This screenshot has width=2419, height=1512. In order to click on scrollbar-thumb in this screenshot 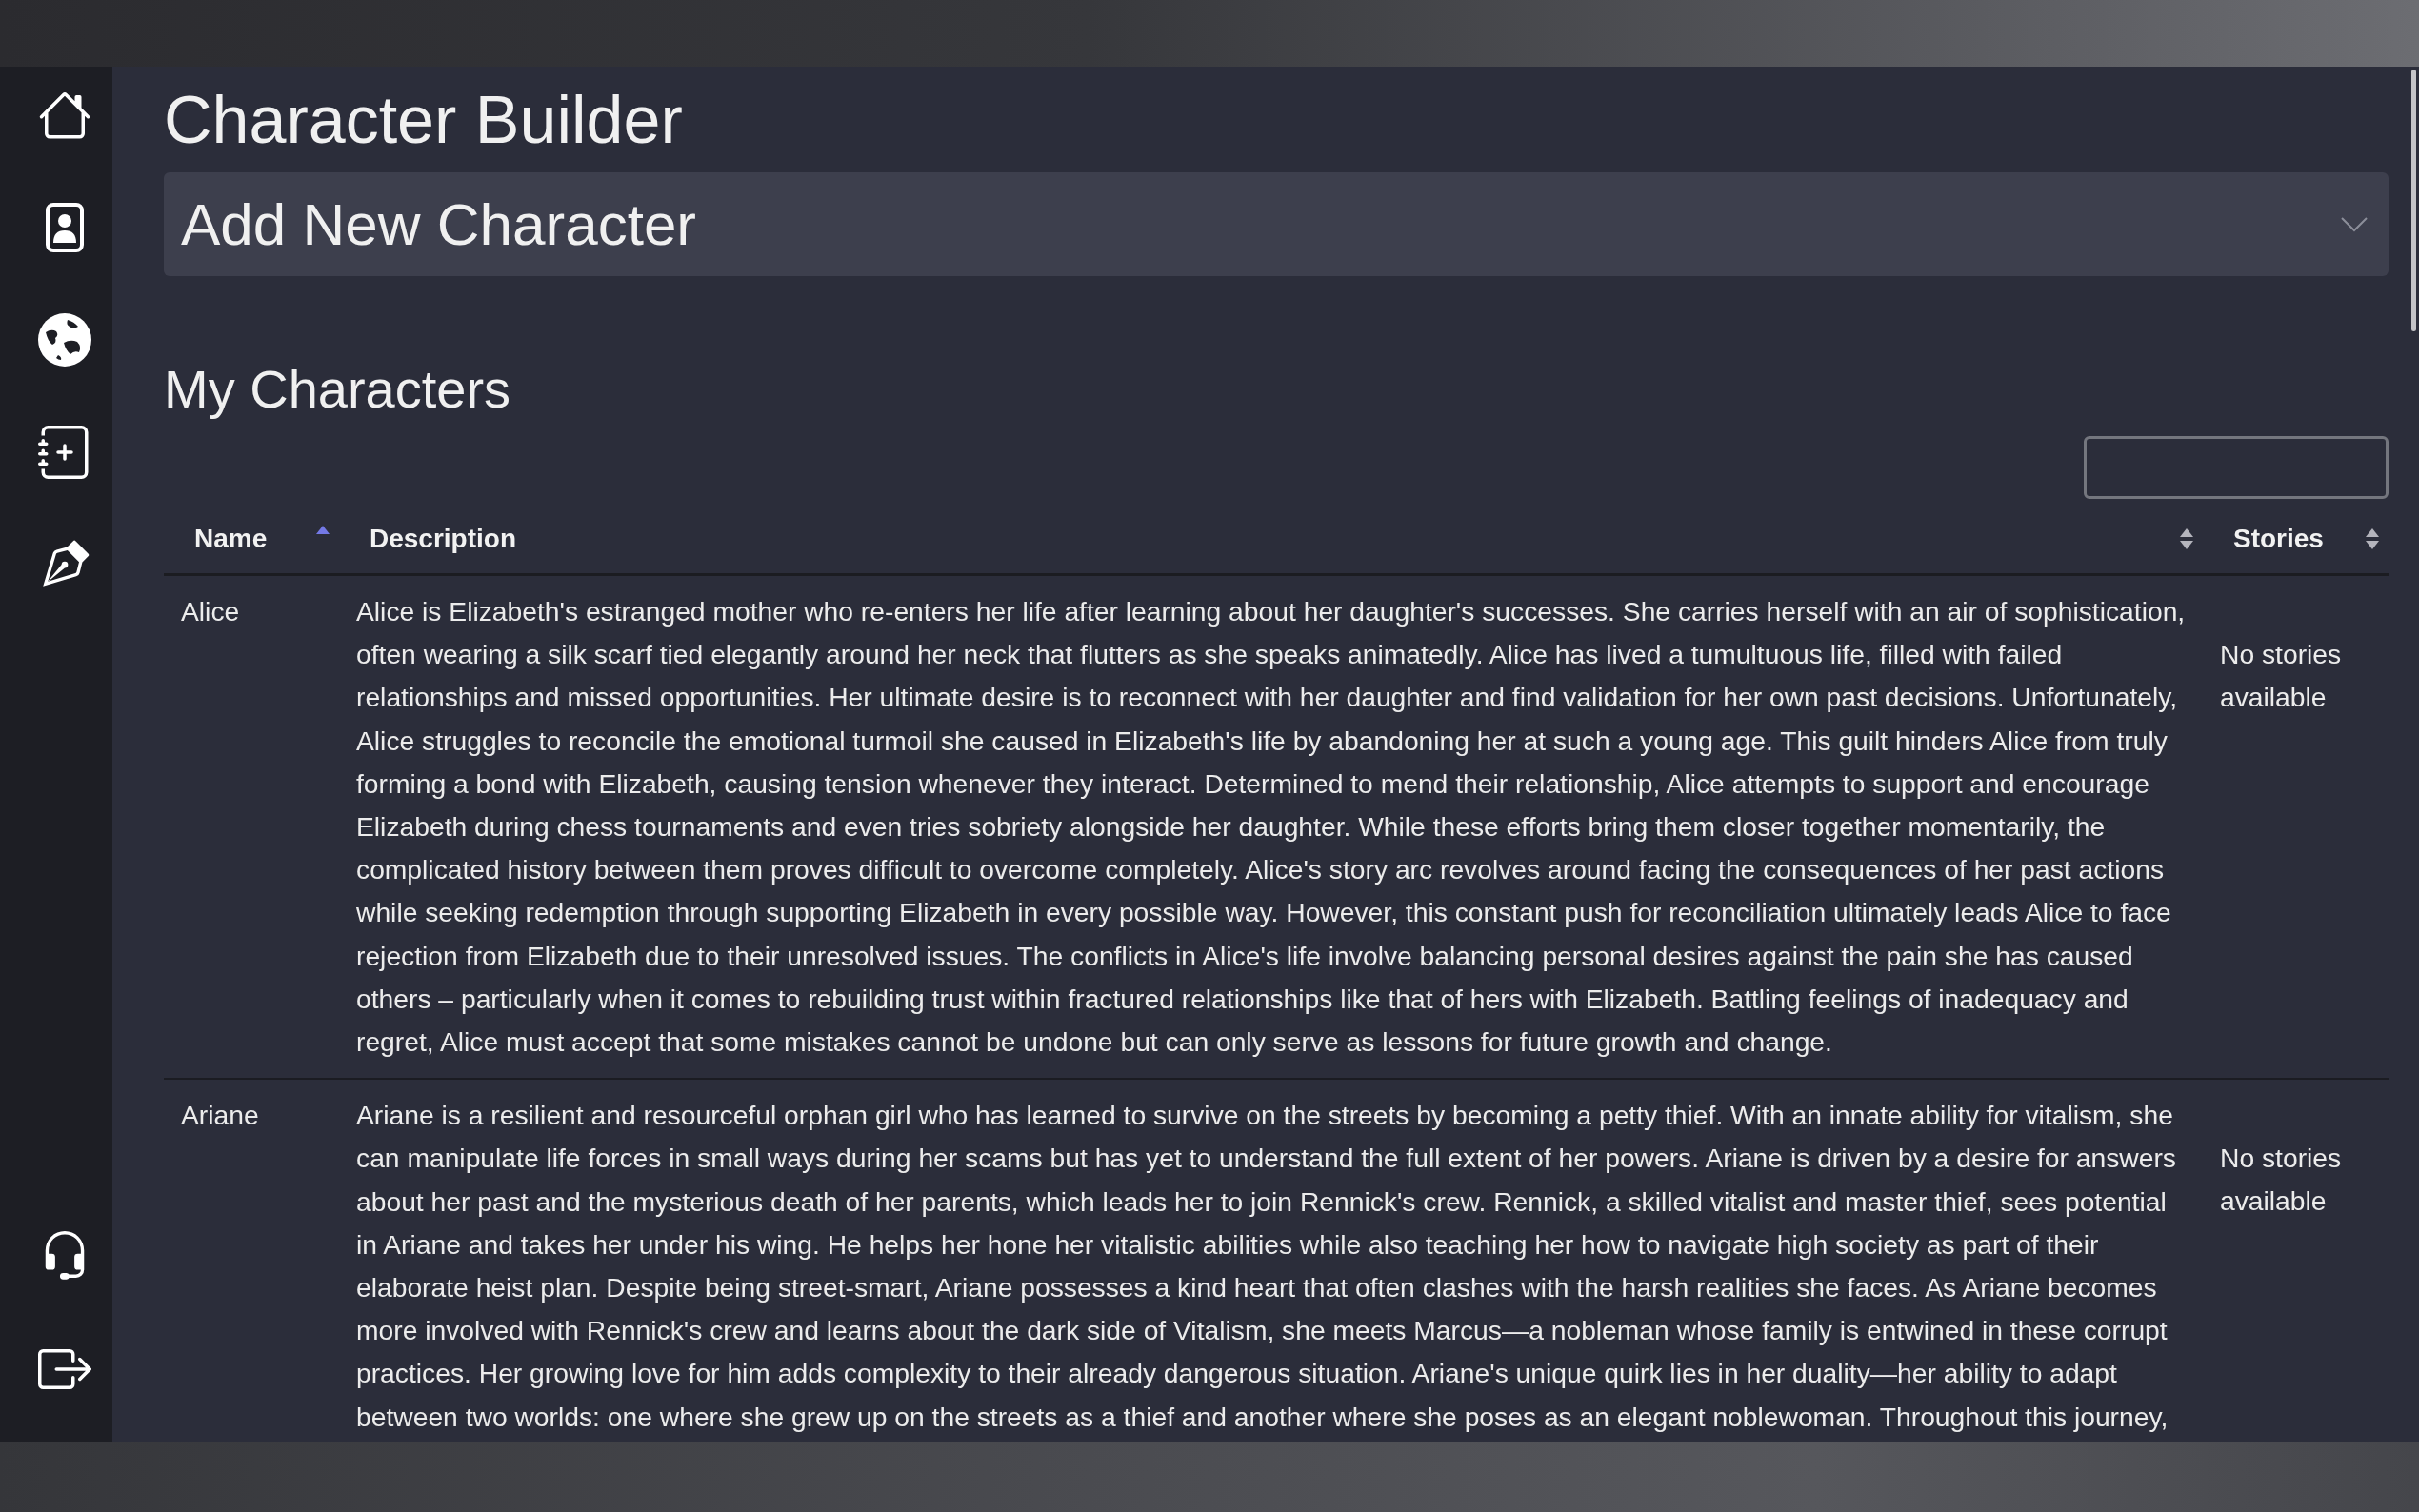, I will do `click(2413, 200)`.